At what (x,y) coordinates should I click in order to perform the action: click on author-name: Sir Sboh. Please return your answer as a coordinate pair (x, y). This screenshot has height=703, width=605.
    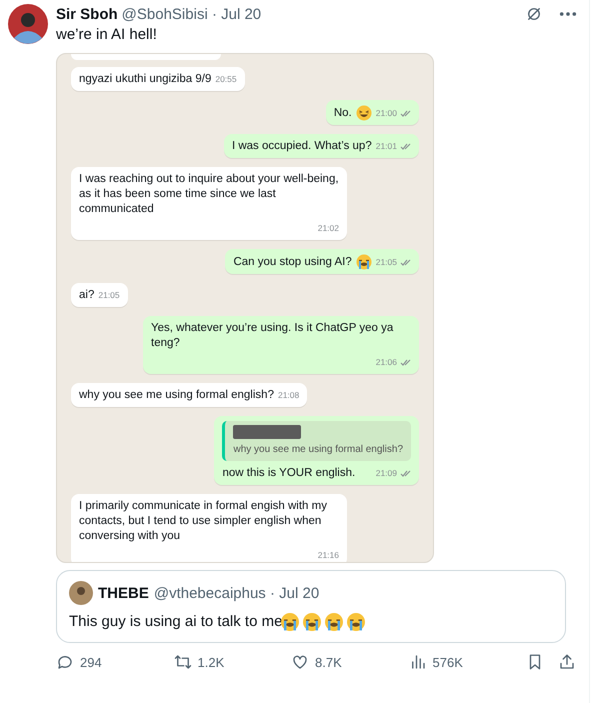
    Looking at the image, I should click on (87, 14).